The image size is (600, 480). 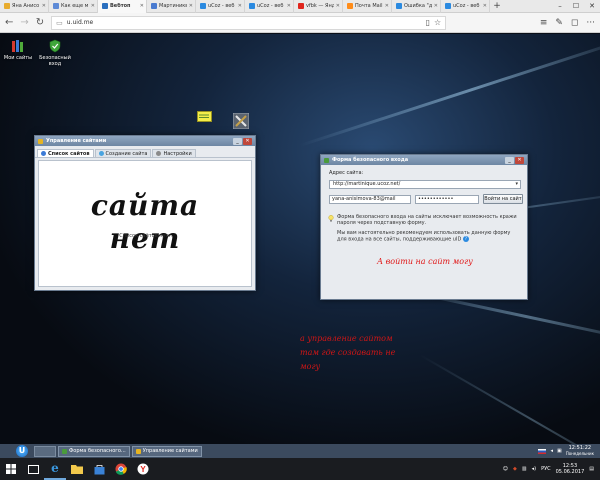 I want to click on desktop-icon-label: Мои сайты, so click(x=18, y=58).